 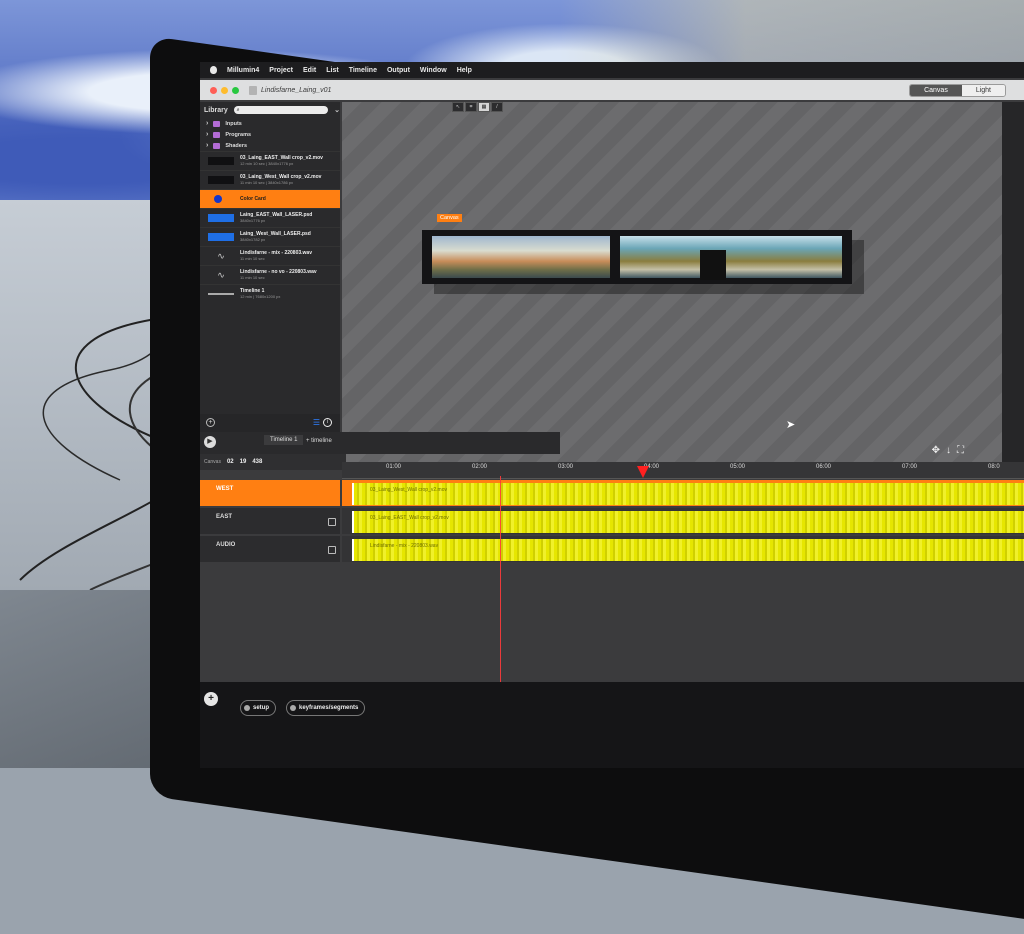 What do you see at coordinates (270, 236) in the screenshot?
I see `media-item: Laing_West_Wall_LASER.psd 3840x1782 px` at bounding box center [270, 236].